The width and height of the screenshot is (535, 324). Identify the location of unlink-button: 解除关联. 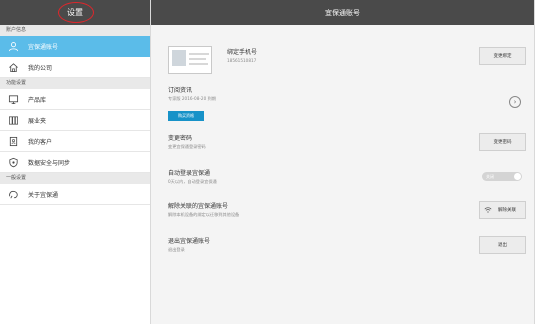
(502, 210).